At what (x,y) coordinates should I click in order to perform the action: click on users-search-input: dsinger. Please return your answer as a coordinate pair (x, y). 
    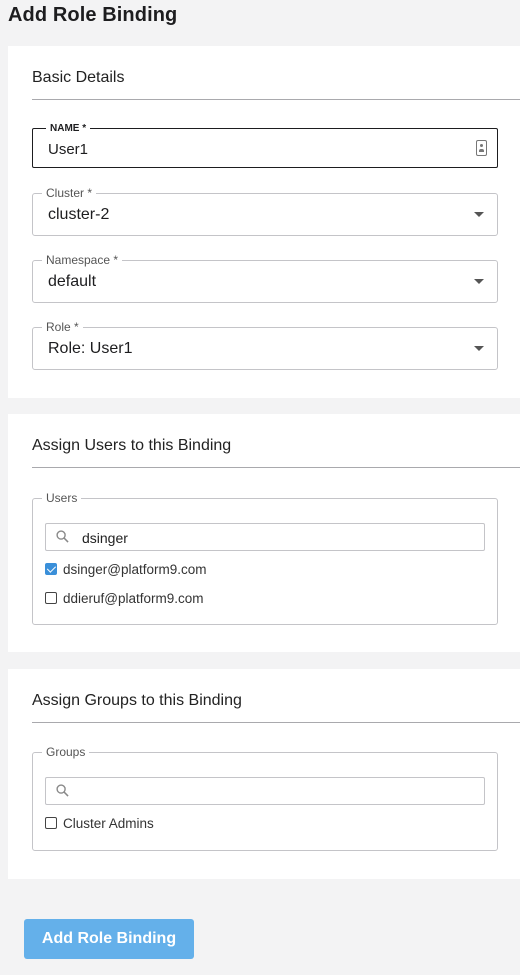
    Looking at the image, I should click on (265, 537).